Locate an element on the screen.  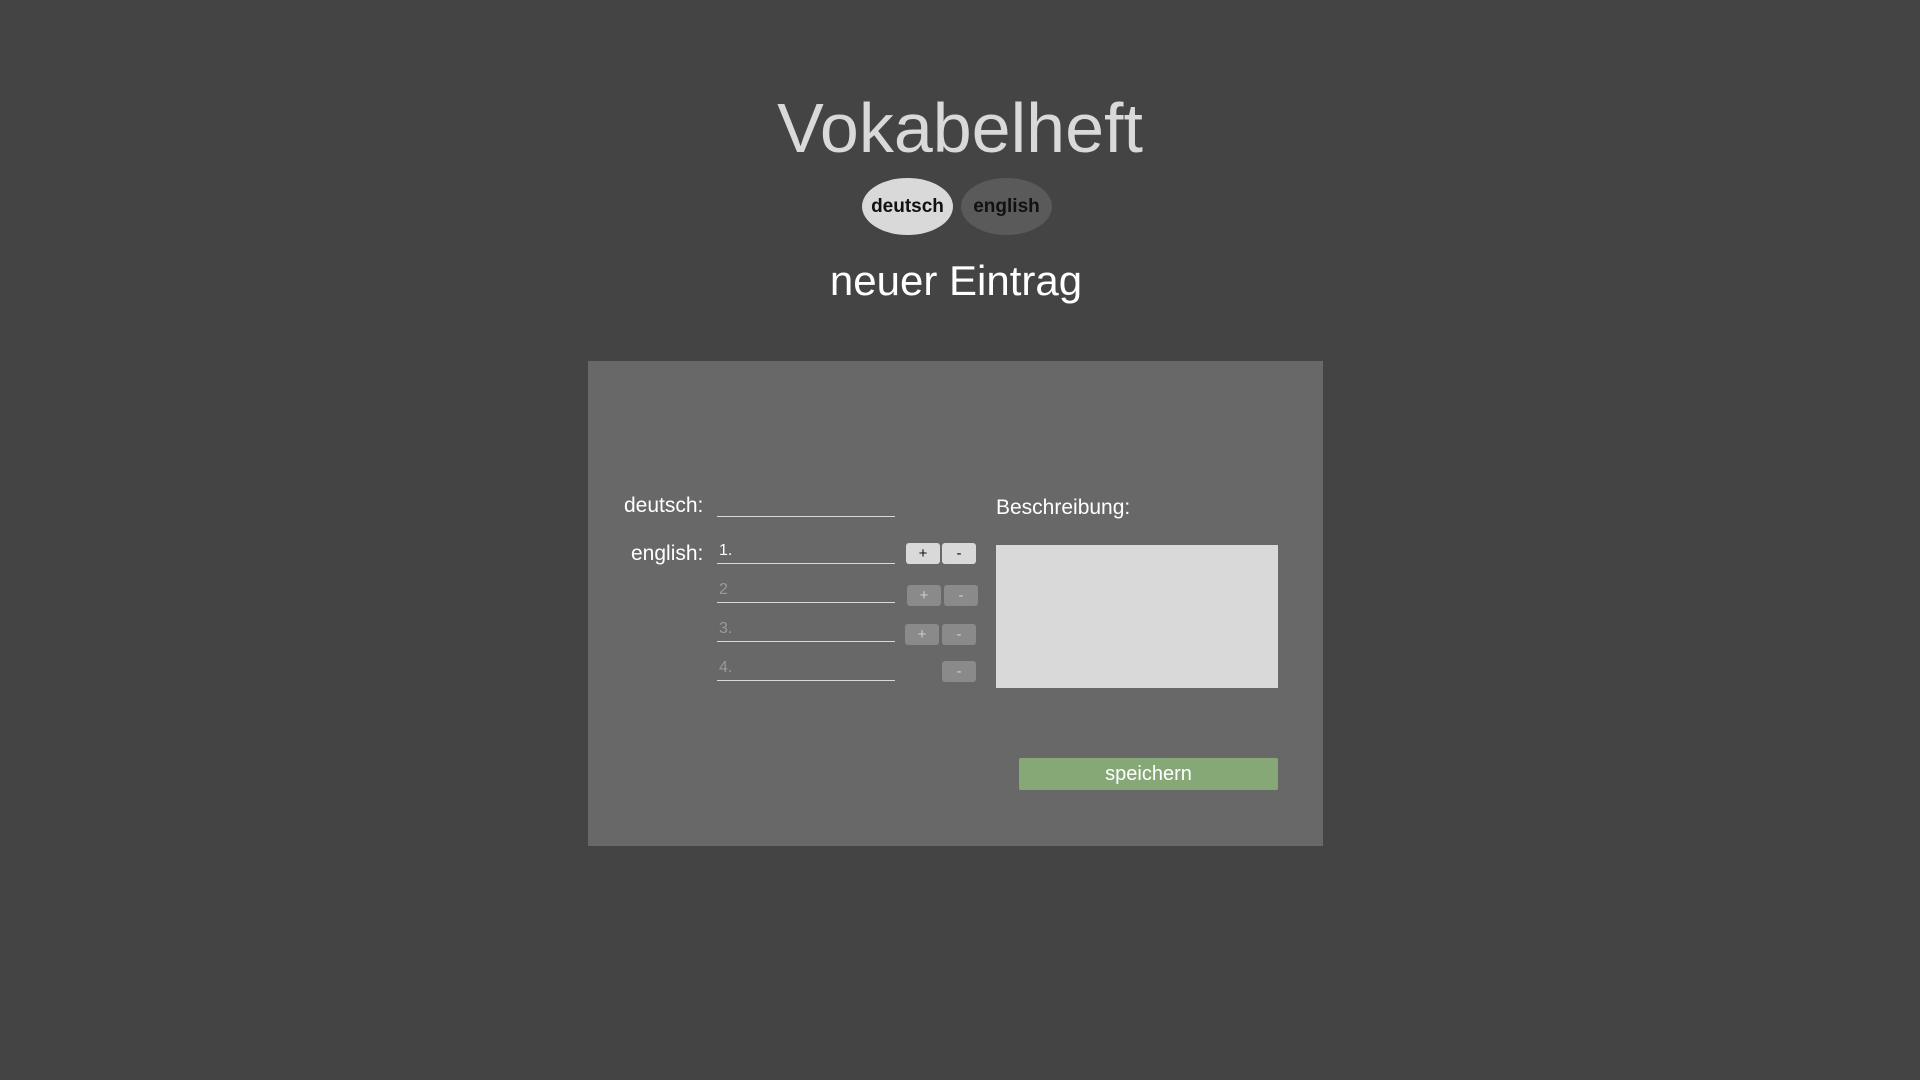
language-option-english: english is located at coordinates (1006, 206).